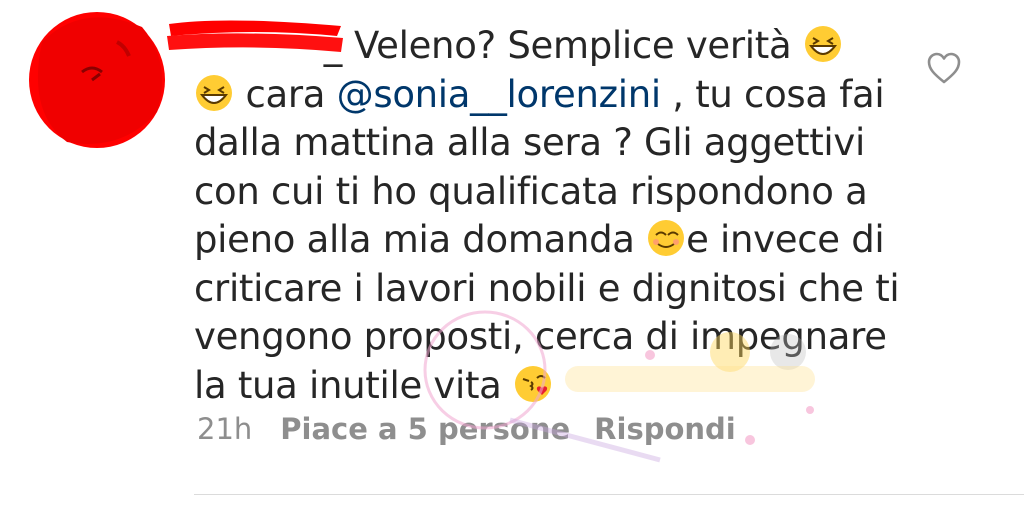 This screenshot has width=1024, height=522. I want to click on comment-line-3: dalla mattina alla sera ? Gli aggettivi, so click(529, 142).